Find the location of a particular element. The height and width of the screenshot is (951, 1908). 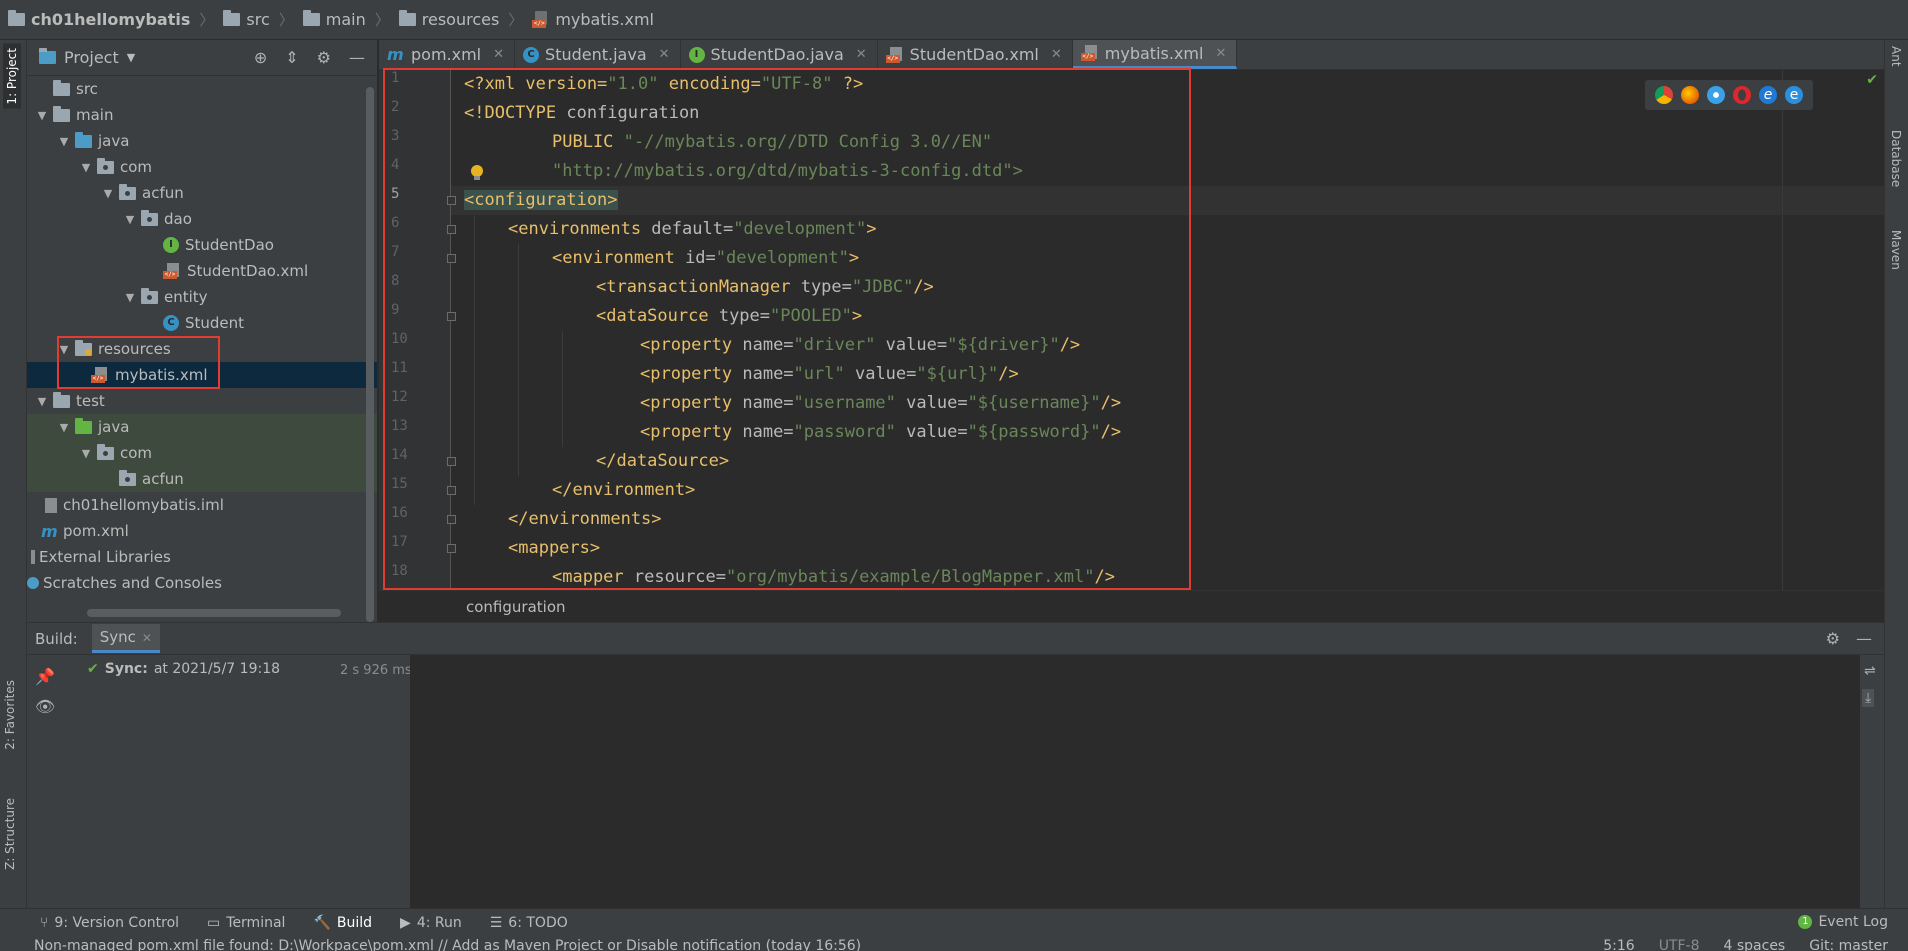

tree-item-mybatis-xml: mybatis.xml is located at coordinates (202, 375).